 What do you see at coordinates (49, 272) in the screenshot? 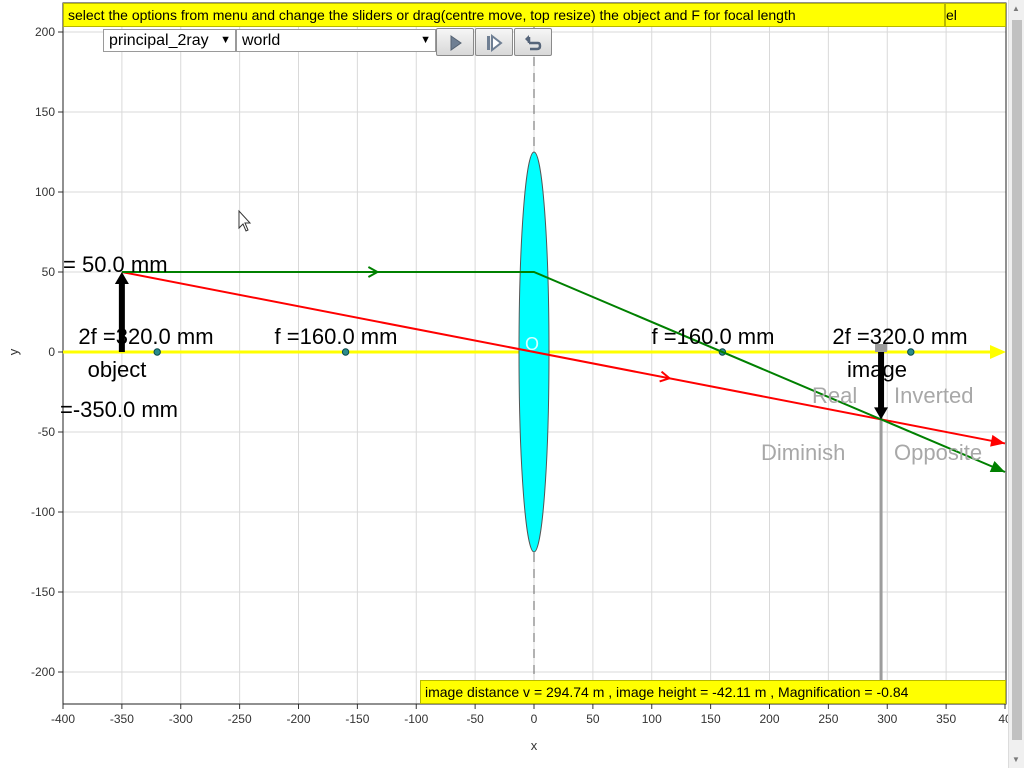
I see `y-tick-label: 50` at bounding box center [49, 272].